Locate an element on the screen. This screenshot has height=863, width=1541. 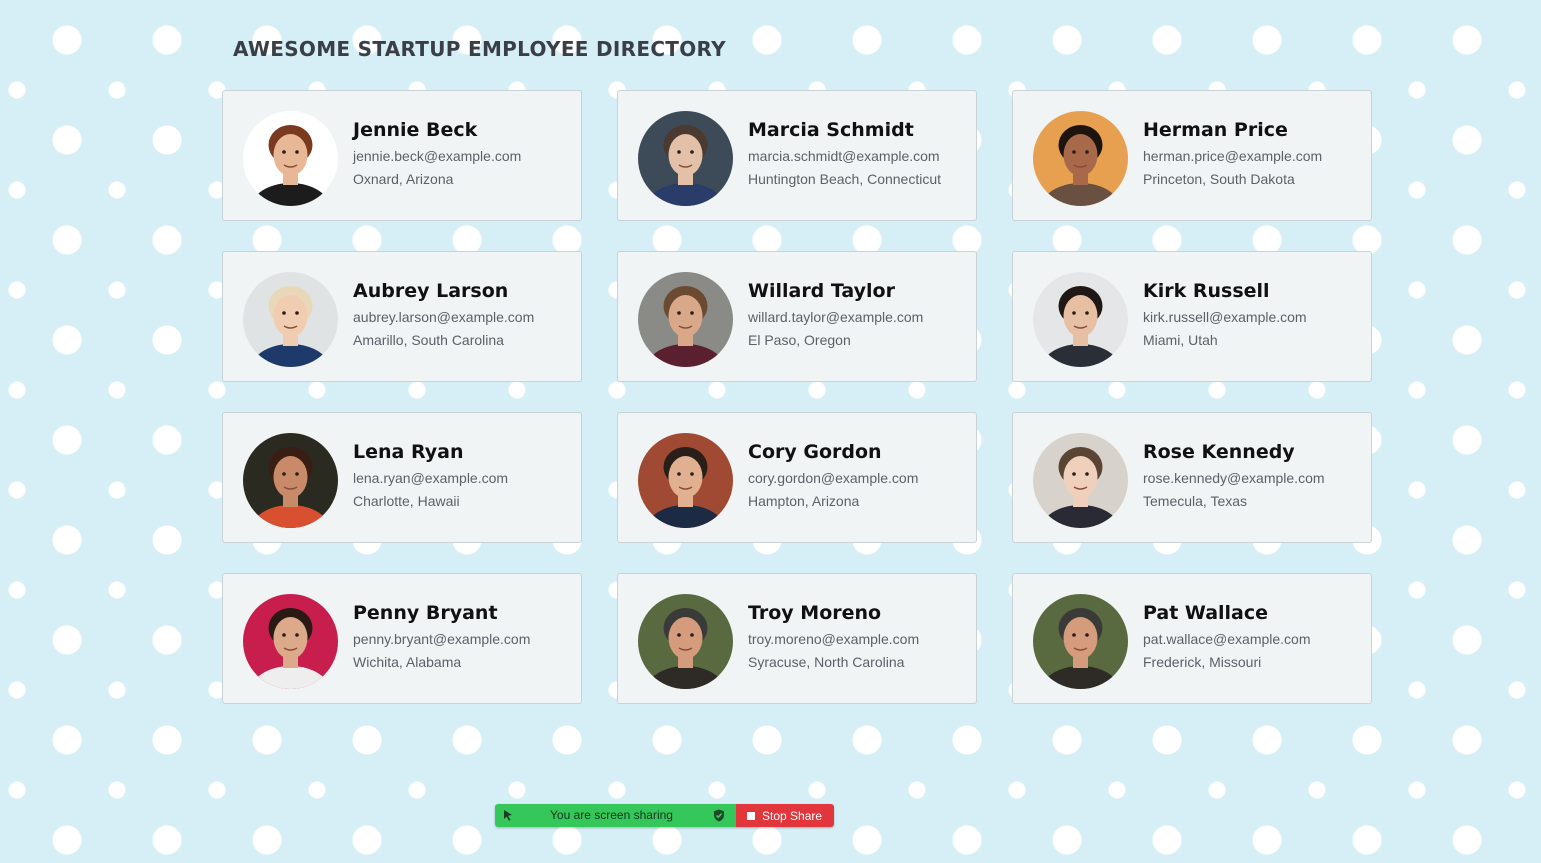
stop-share-label: Stop Share is located at coordinates (792, 815).